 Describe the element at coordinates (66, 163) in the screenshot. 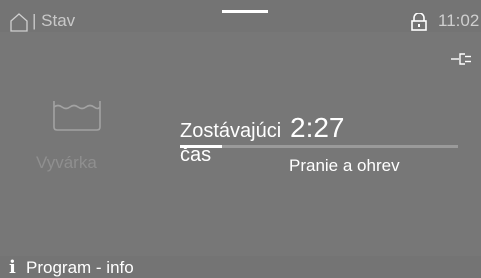

I see `program-name: Vyvárka` at that location.